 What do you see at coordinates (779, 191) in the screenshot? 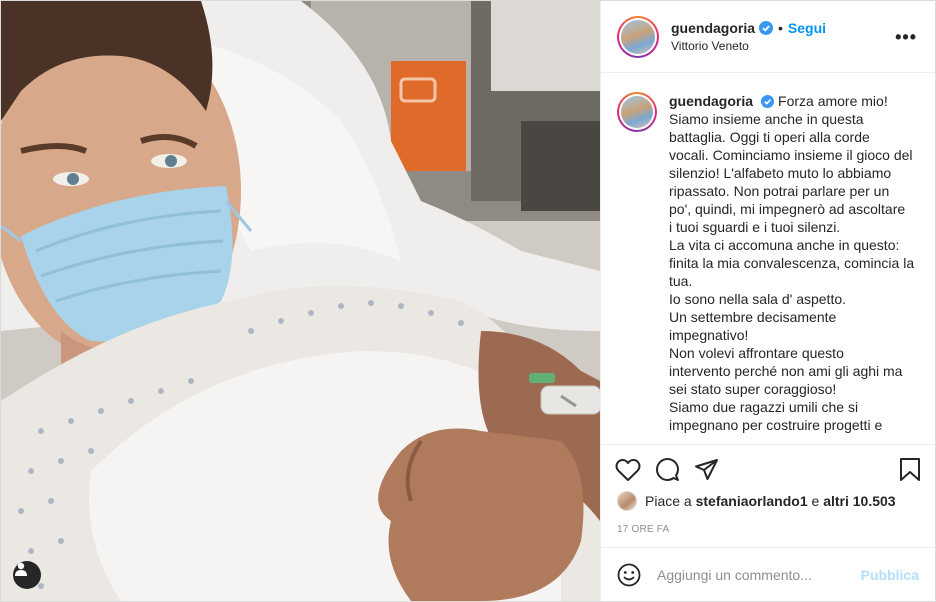
I see `caption-line: ripassato. Non potrai parlare per un` at bounding box center [779, 191].